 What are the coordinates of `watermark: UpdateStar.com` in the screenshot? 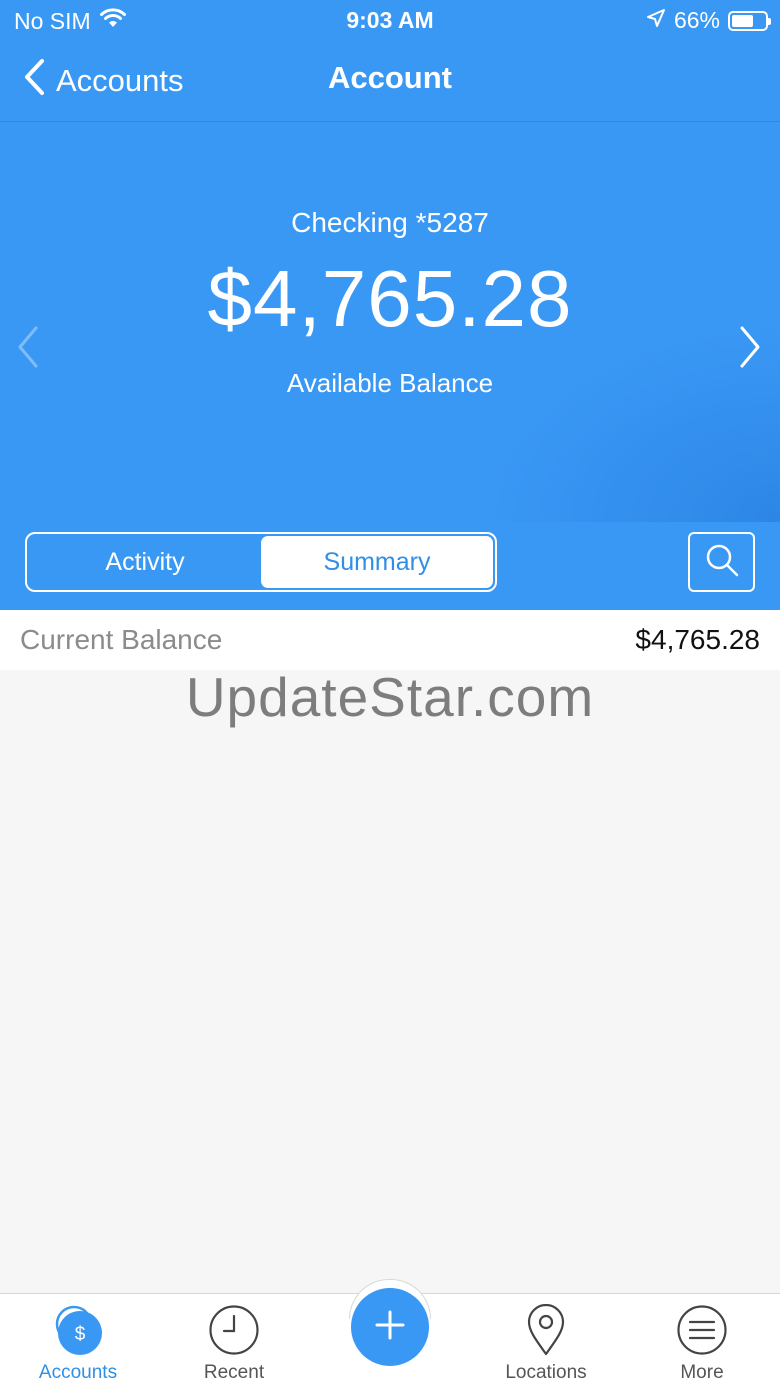 It's located at (390, 697).